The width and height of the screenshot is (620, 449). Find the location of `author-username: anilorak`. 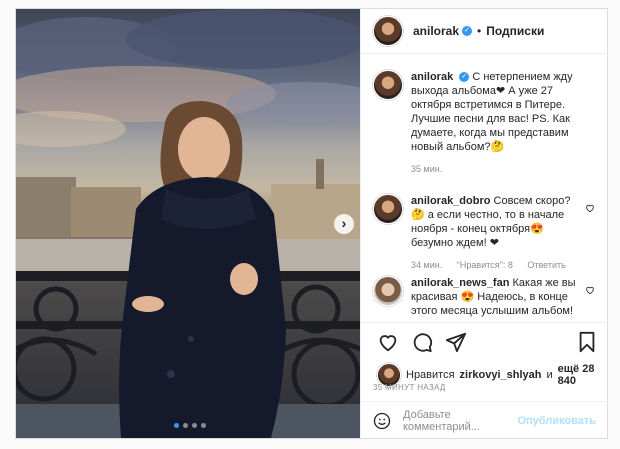

author-username: anilorak is located at coordinates (436, 31).